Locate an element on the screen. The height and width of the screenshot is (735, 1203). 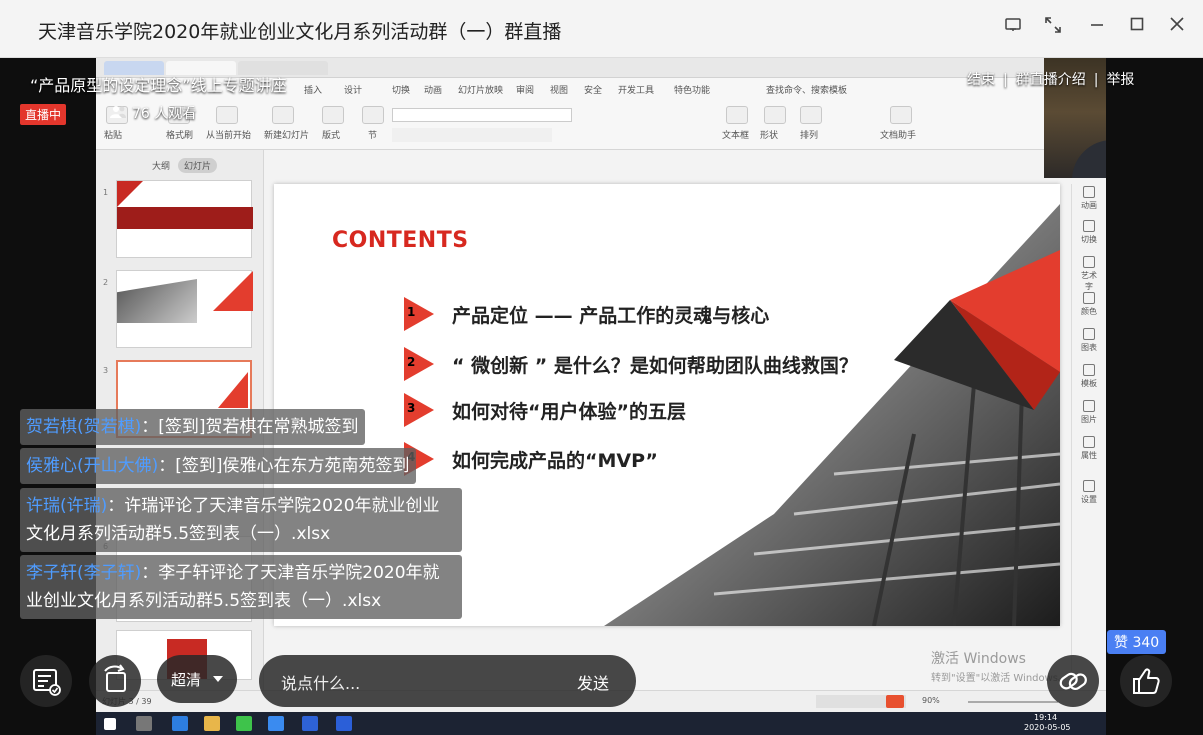
chart-panel-icon: 图表 is located at coordinates (1089, 340).